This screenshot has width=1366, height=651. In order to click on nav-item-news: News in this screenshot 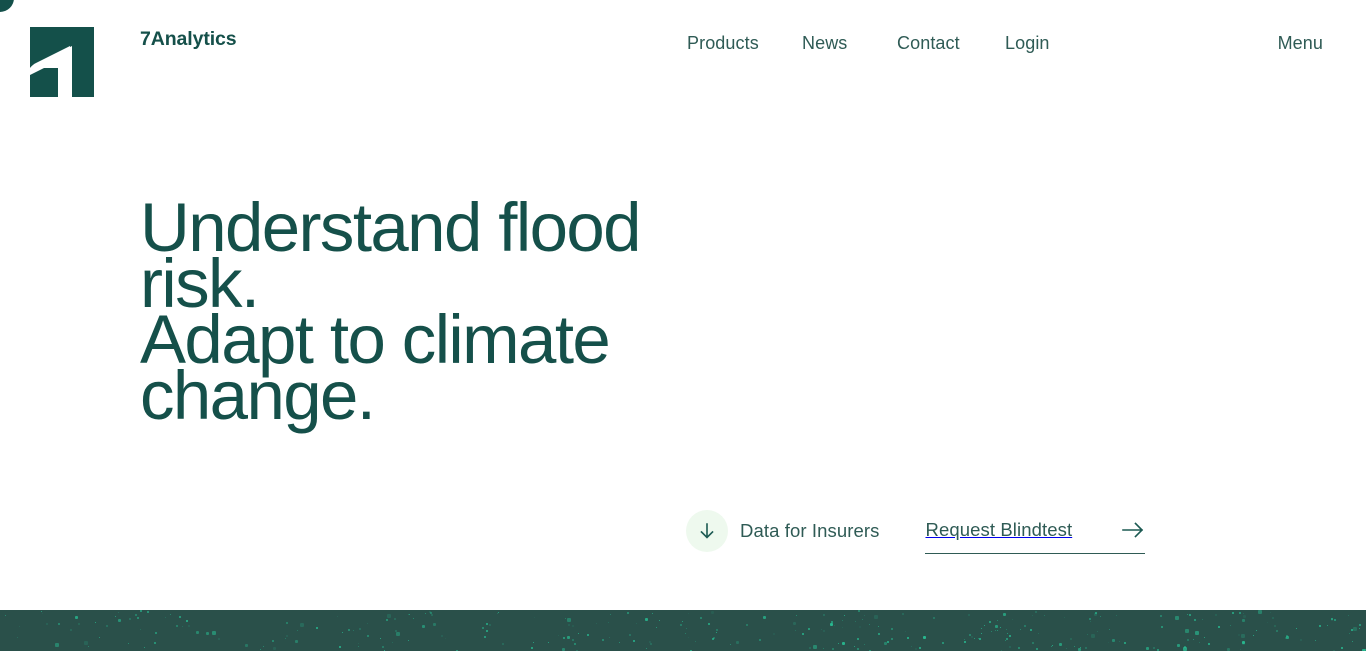, I will do `click(849, 43)`.